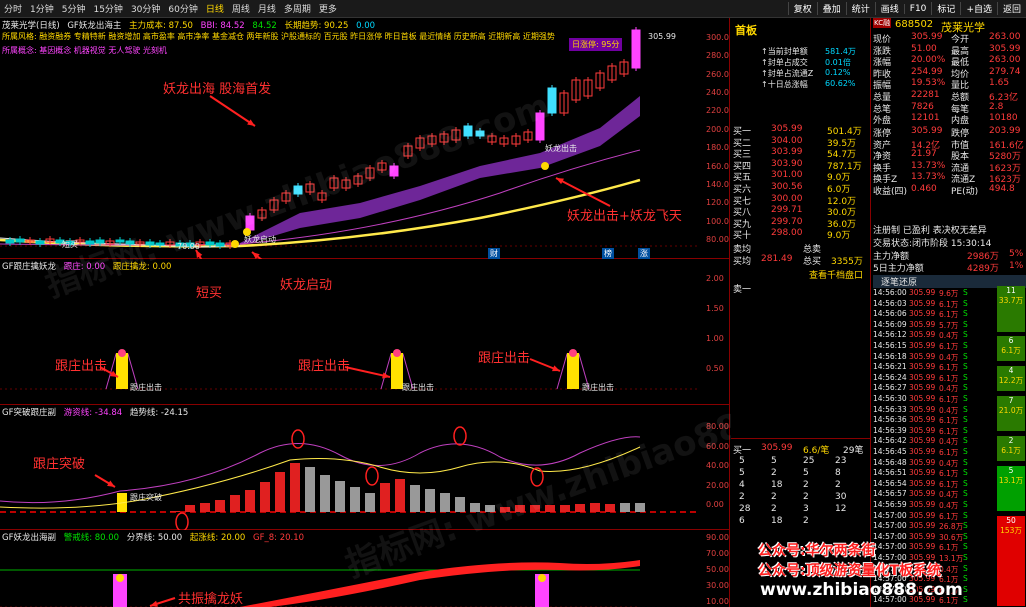 Image resolution: width=1026 pixels, height=607 pixels. I want to click on period-tab-4: 30分钟, so click(145, 8).